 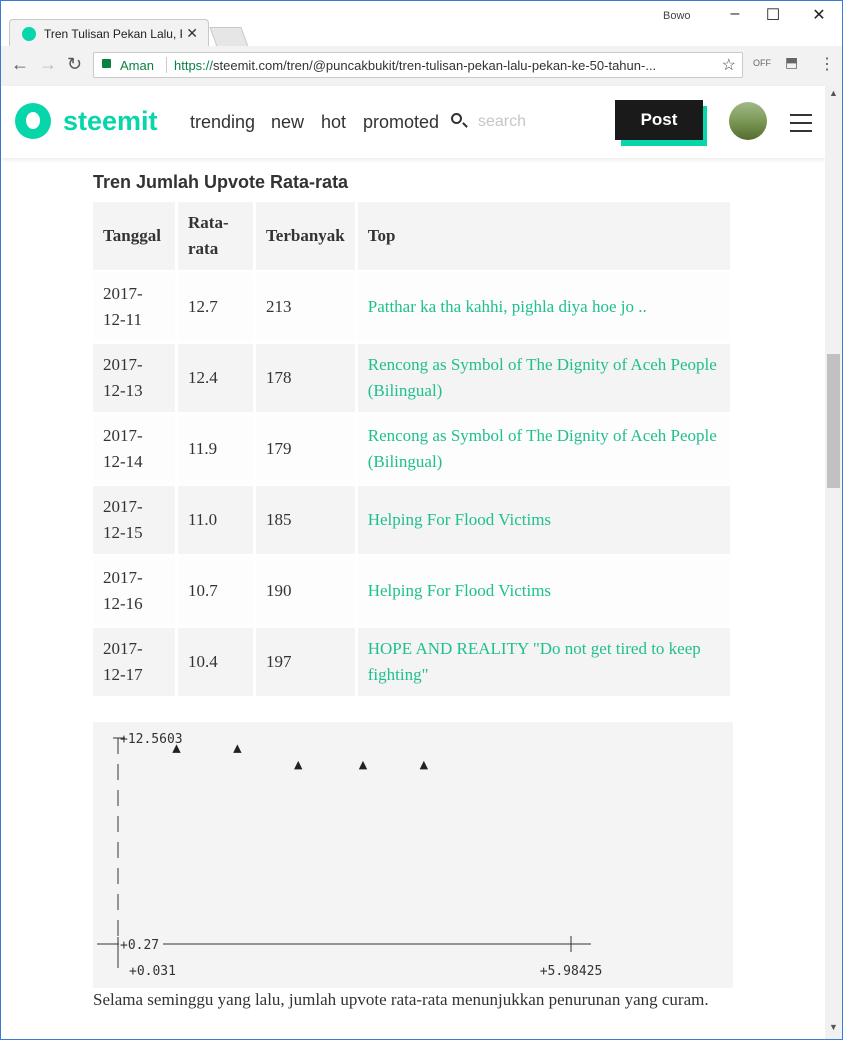 What do you see at coordinates (215, 307) in the screenshot?
I see `cell-average: 12.7` at bounding box center [215, 307].